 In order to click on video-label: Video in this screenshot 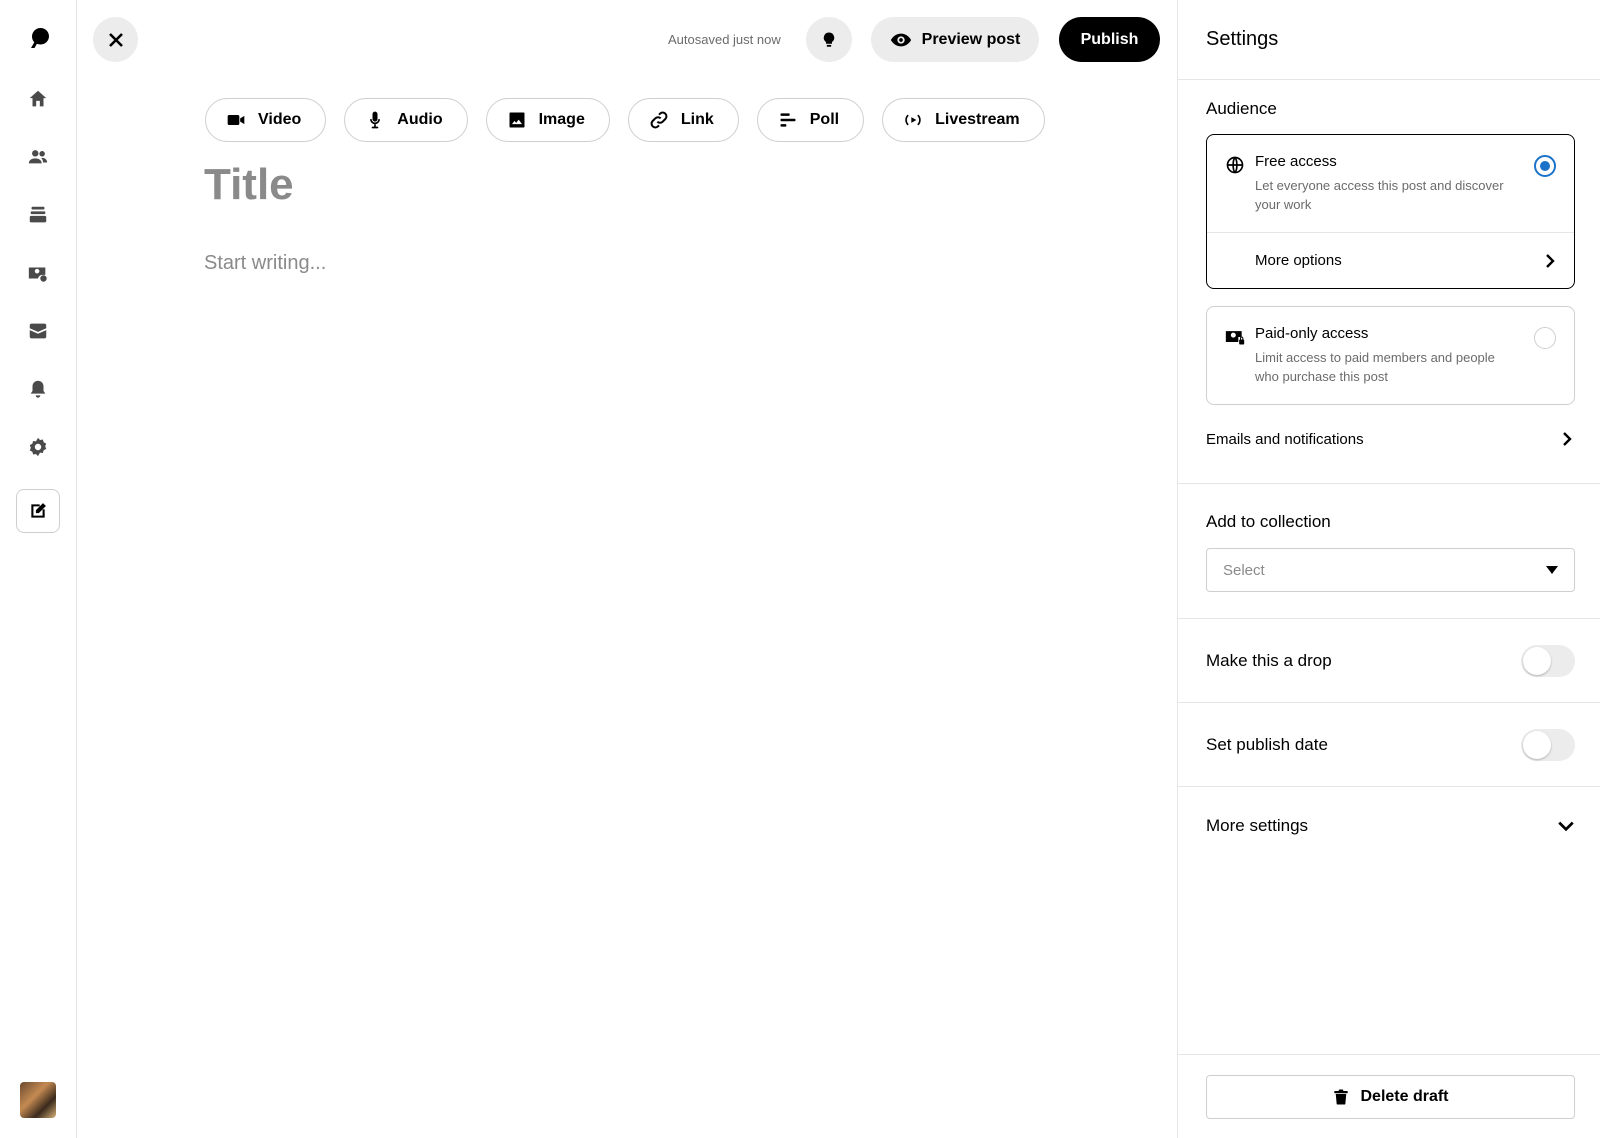, I will do `click(280, 119)`.